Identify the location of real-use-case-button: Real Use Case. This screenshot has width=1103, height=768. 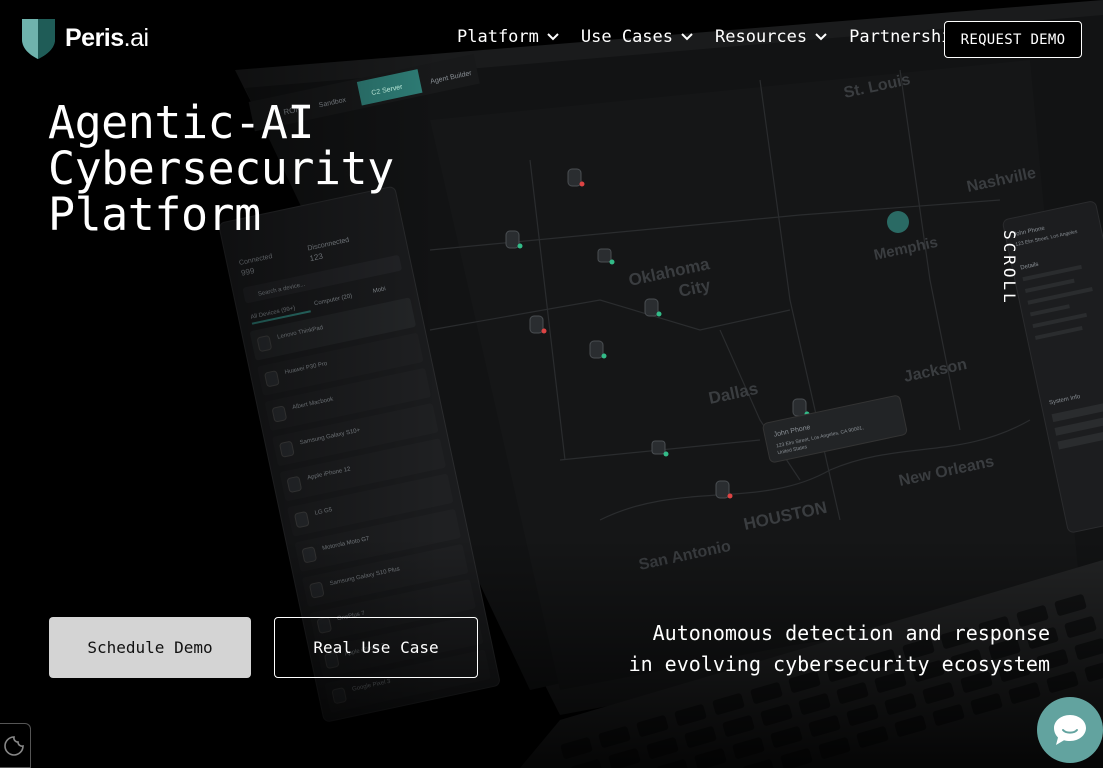
(376, 647).